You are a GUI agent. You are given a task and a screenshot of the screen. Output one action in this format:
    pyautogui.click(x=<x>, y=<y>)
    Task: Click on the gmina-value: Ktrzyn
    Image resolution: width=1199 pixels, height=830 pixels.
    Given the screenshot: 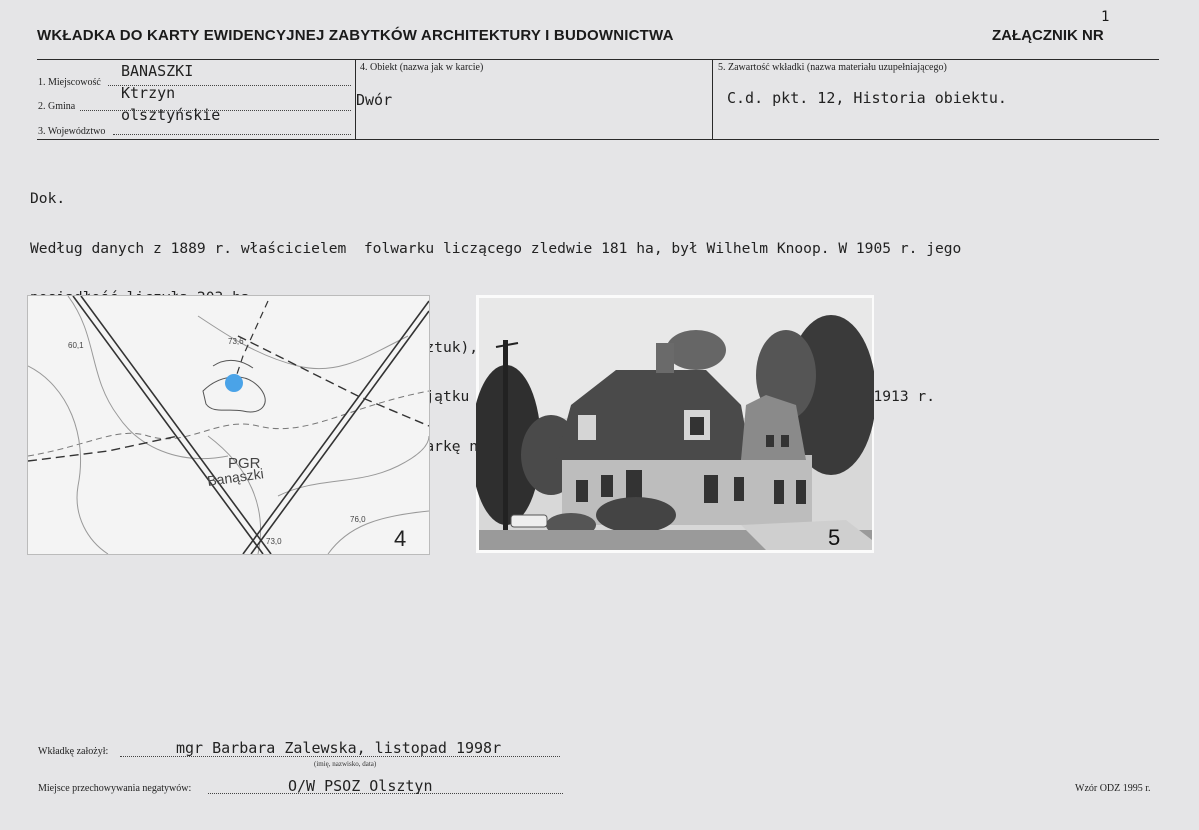 What is the action you would take?
    pyautogui.click(x=148, y=93)
    